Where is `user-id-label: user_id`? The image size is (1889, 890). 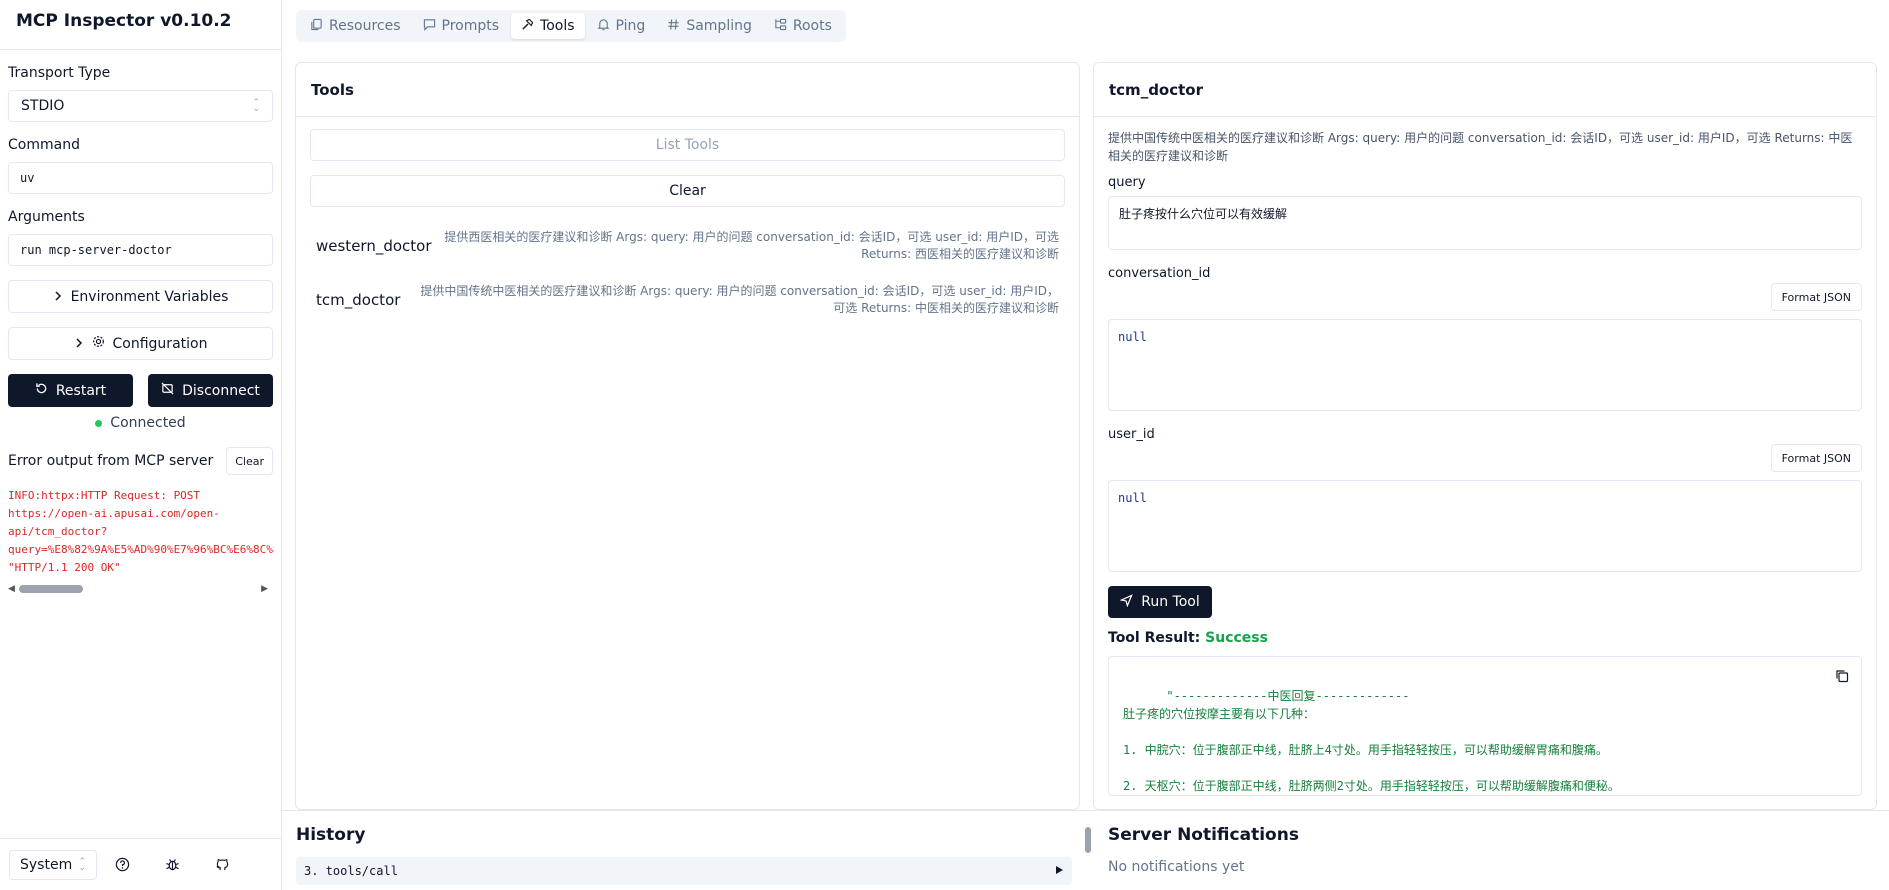
user-id-label: user_id is located at coordinates (1131, 434).